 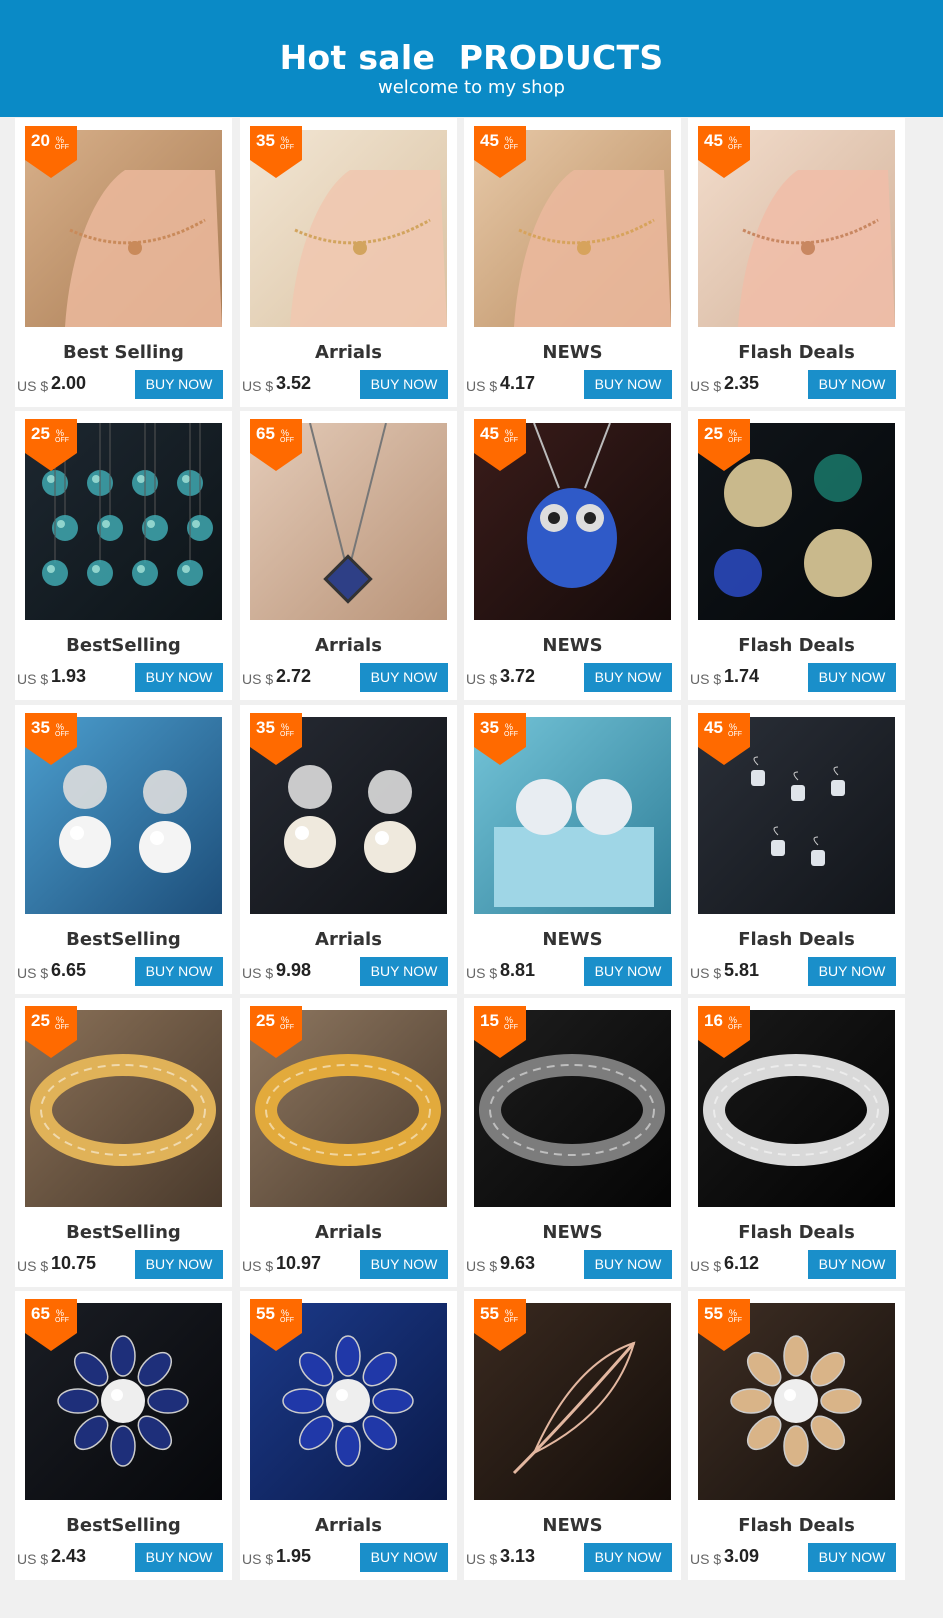 I want to click on product-card: 15 % OFF NEWS US $ 9.63 BUY NOW, so click(x=572, y=1142).